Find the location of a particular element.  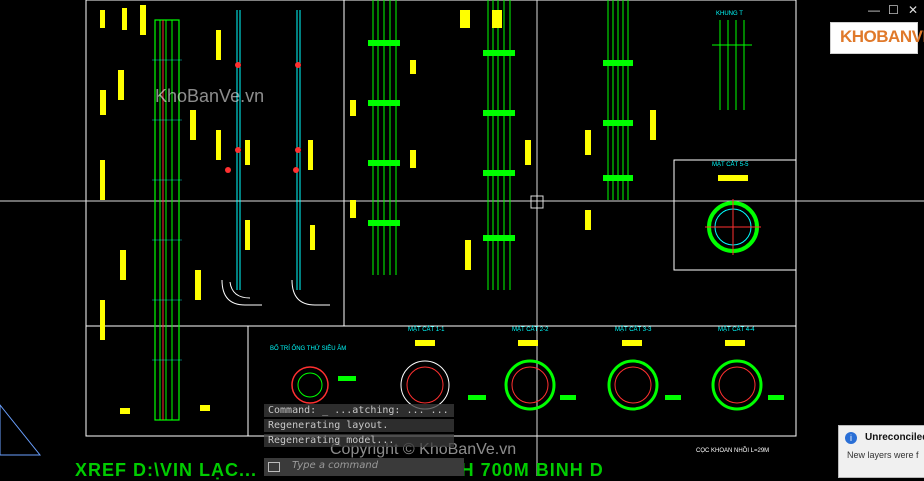

label-bo-tri: BỐ TRÍ ỐNG THỬ SIÊU ÂM is located at coordinates (308, 348).